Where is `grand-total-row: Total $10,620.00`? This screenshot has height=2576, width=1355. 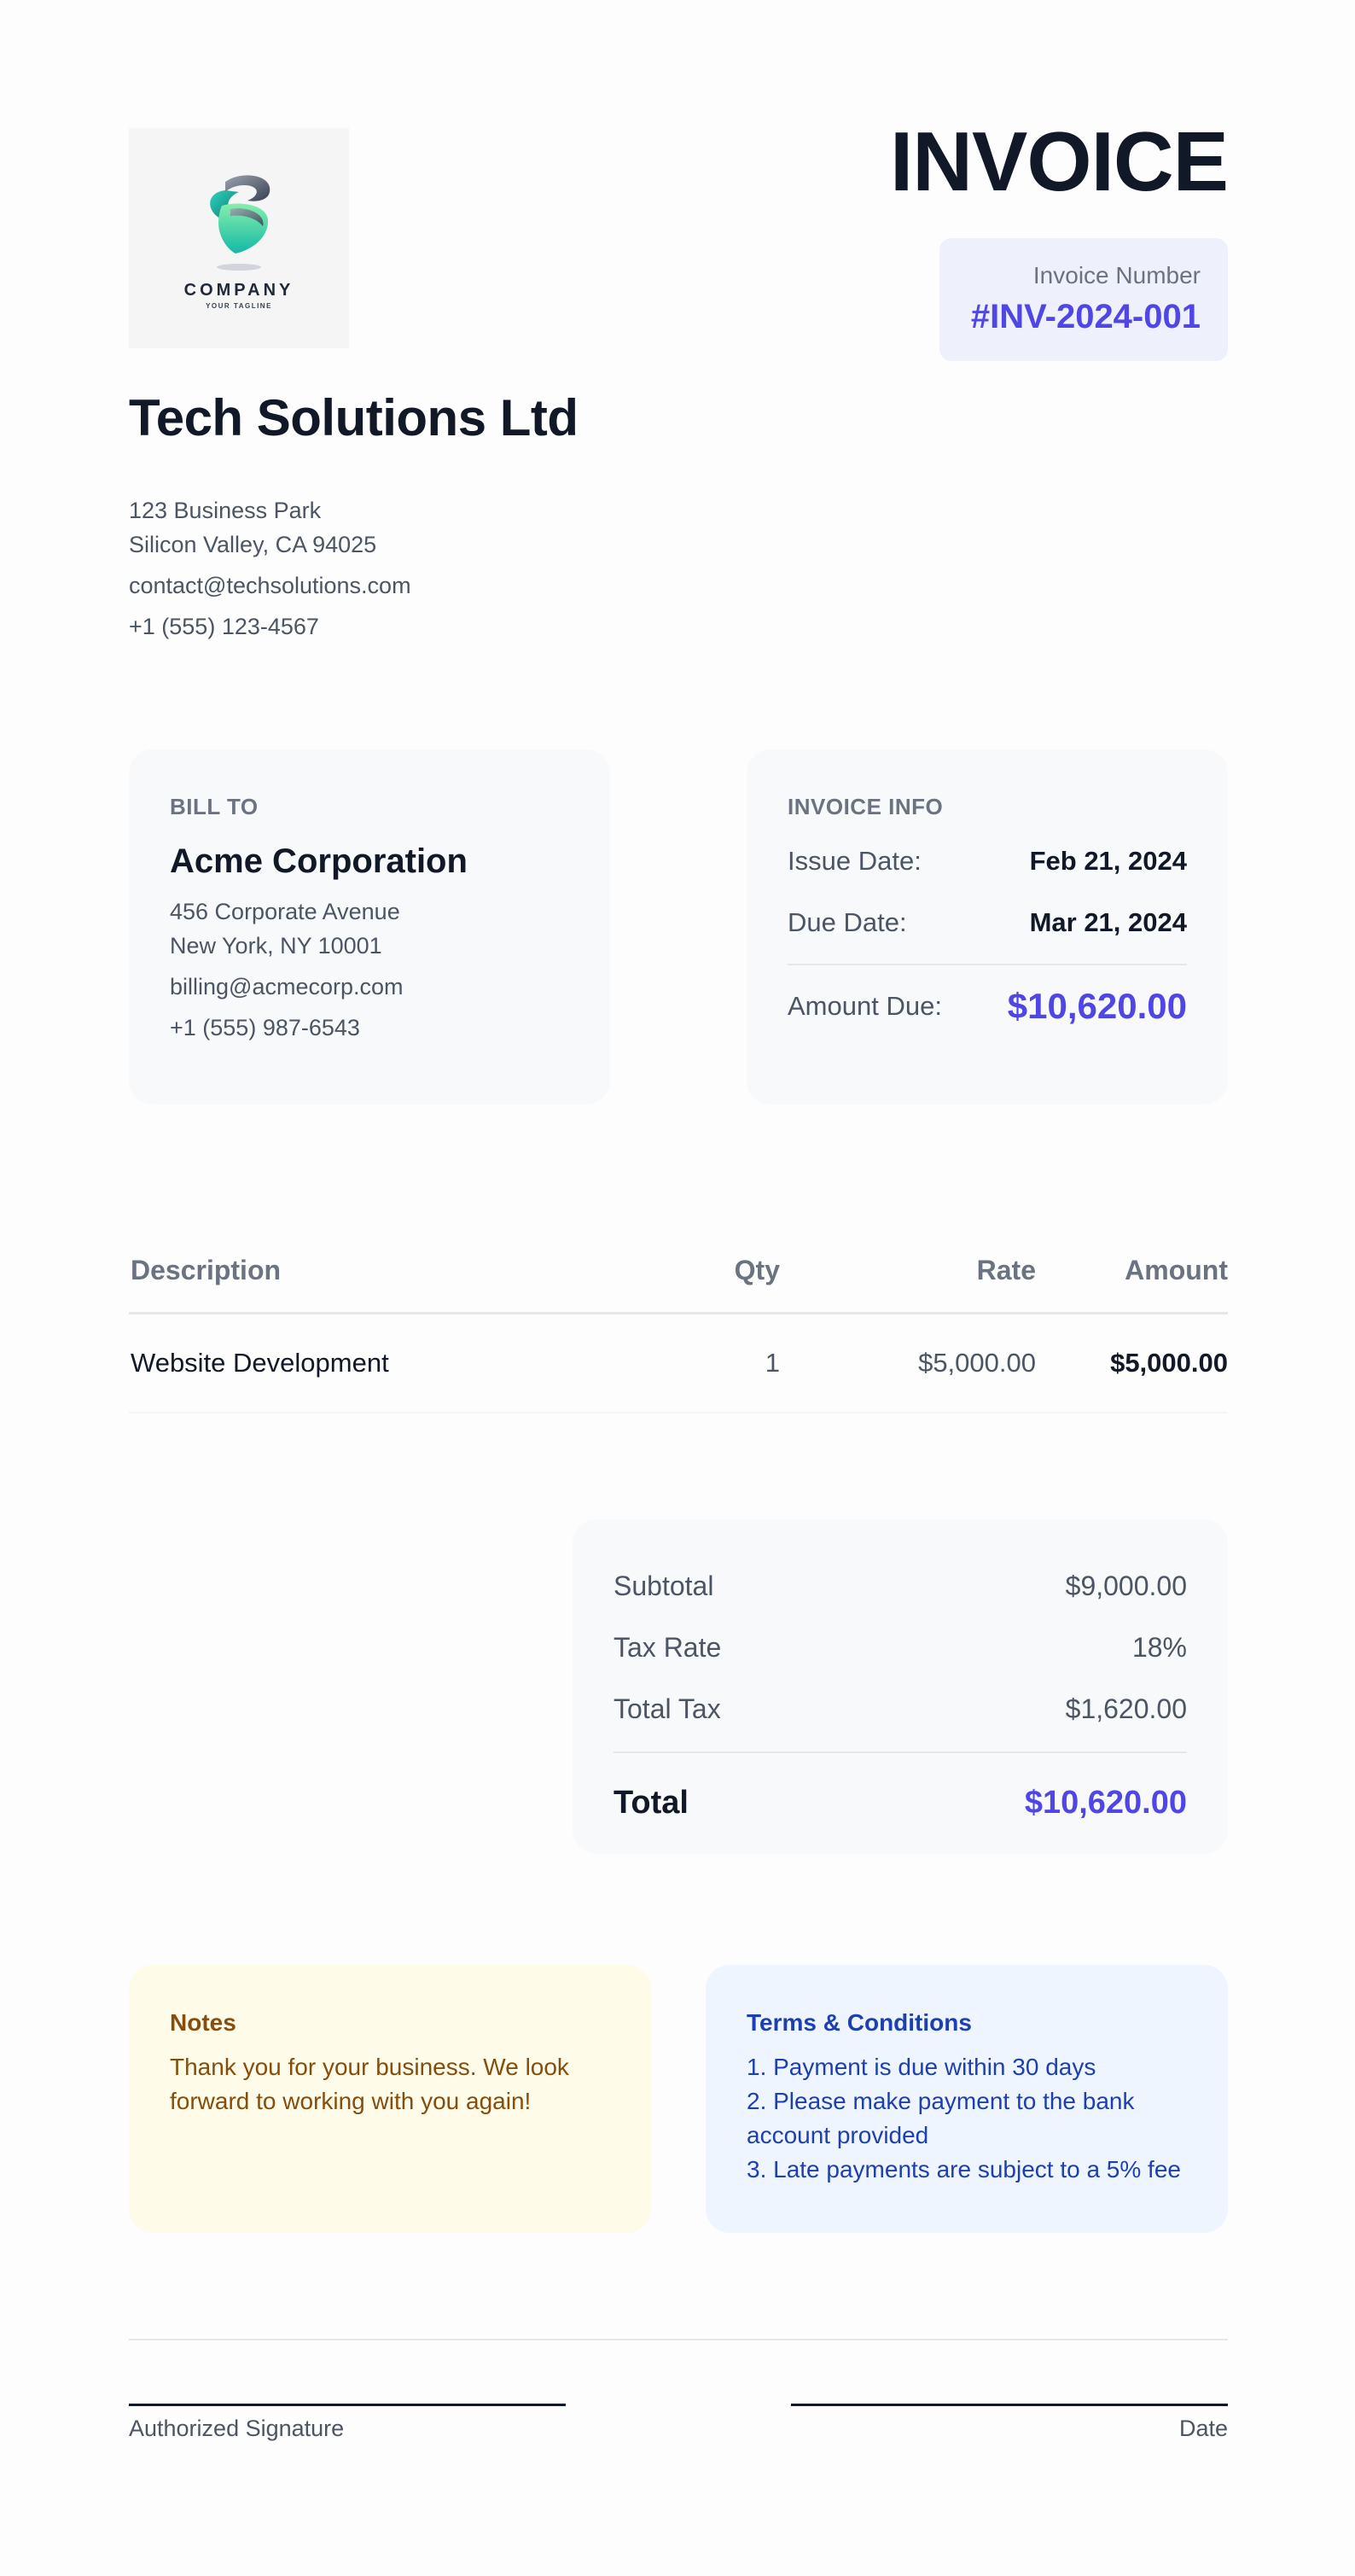
grand-total-row: Total $10,620.00 is located at coordinates (900, 1802).